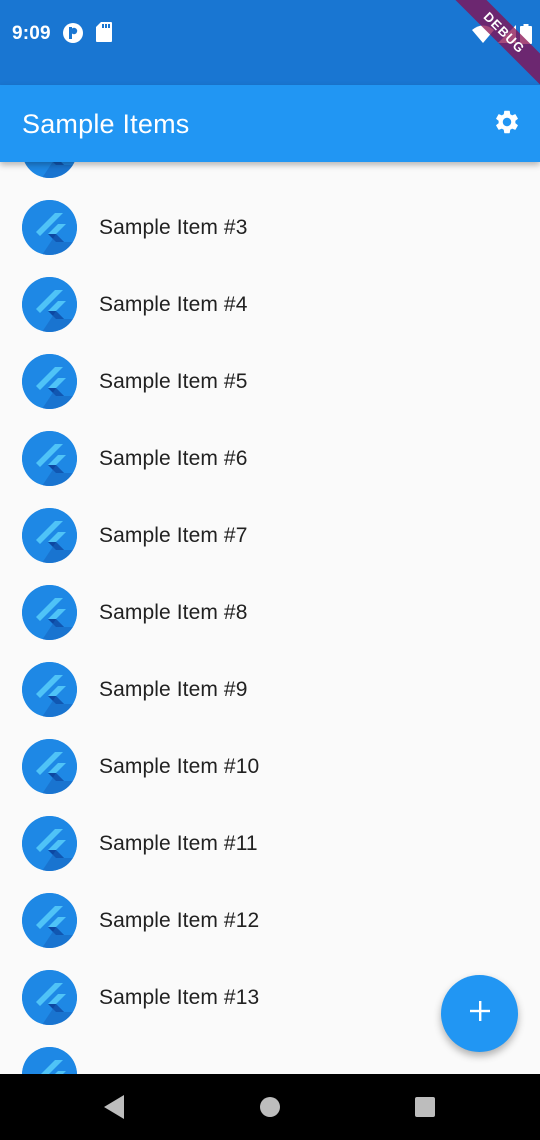 The height and width of the screenshot is (1140, 540). What do you see at coordinates (270, 304) in the screenshot?
I see `list-item: Sample Item #4` at bounding box center [270, 304].